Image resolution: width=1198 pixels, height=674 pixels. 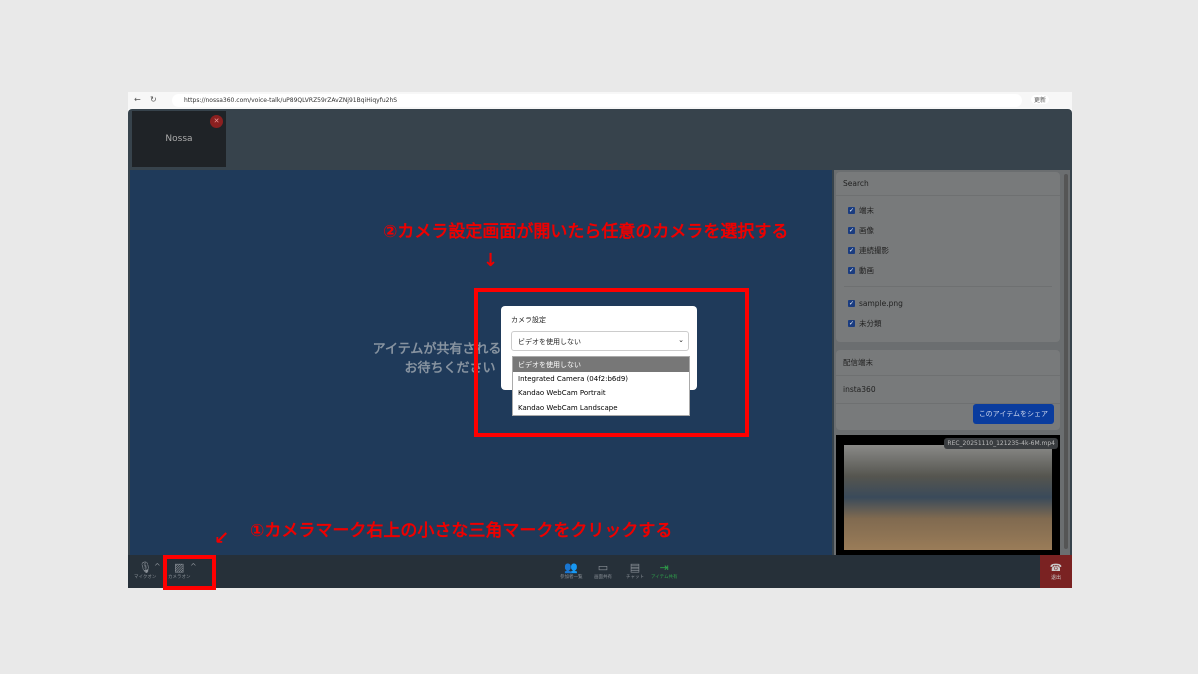 I want to click on update-button: 更新, so click(x=1040, y=99).